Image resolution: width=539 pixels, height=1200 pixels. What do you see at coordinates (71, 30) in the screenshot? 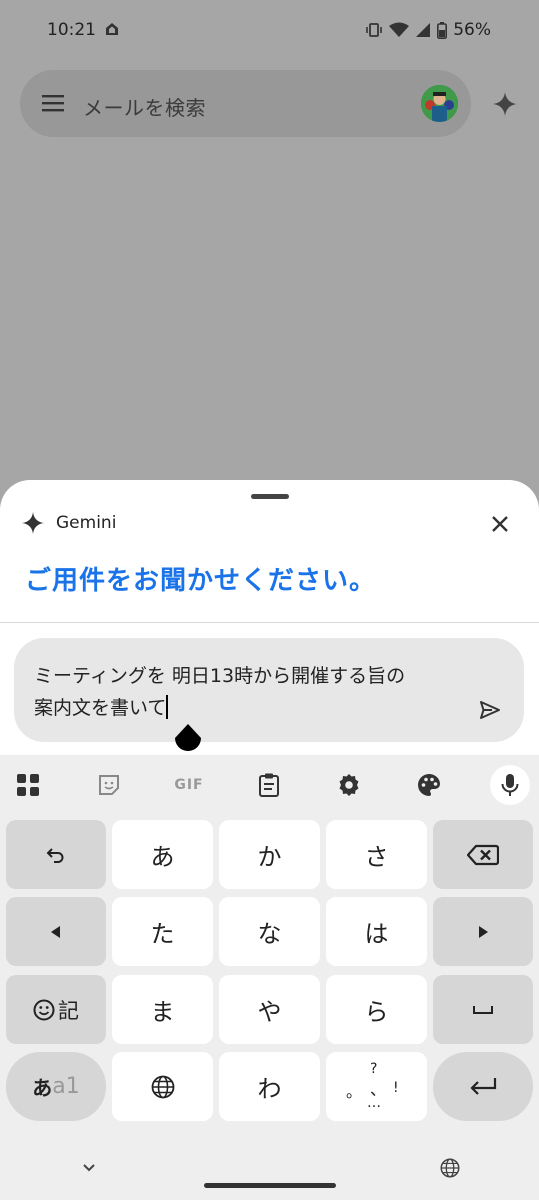
I see `status-time: 10:21` at bounding box center [71, 30].